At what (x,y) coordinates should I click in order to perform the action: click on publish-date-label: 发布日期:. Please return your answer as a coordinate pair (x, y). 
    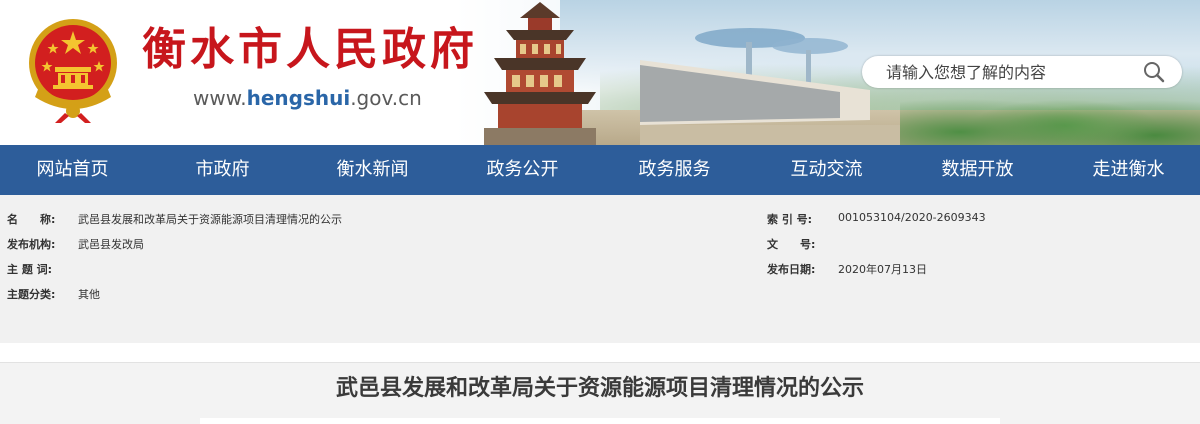
    Looking at the image, I should click on (791, 269).